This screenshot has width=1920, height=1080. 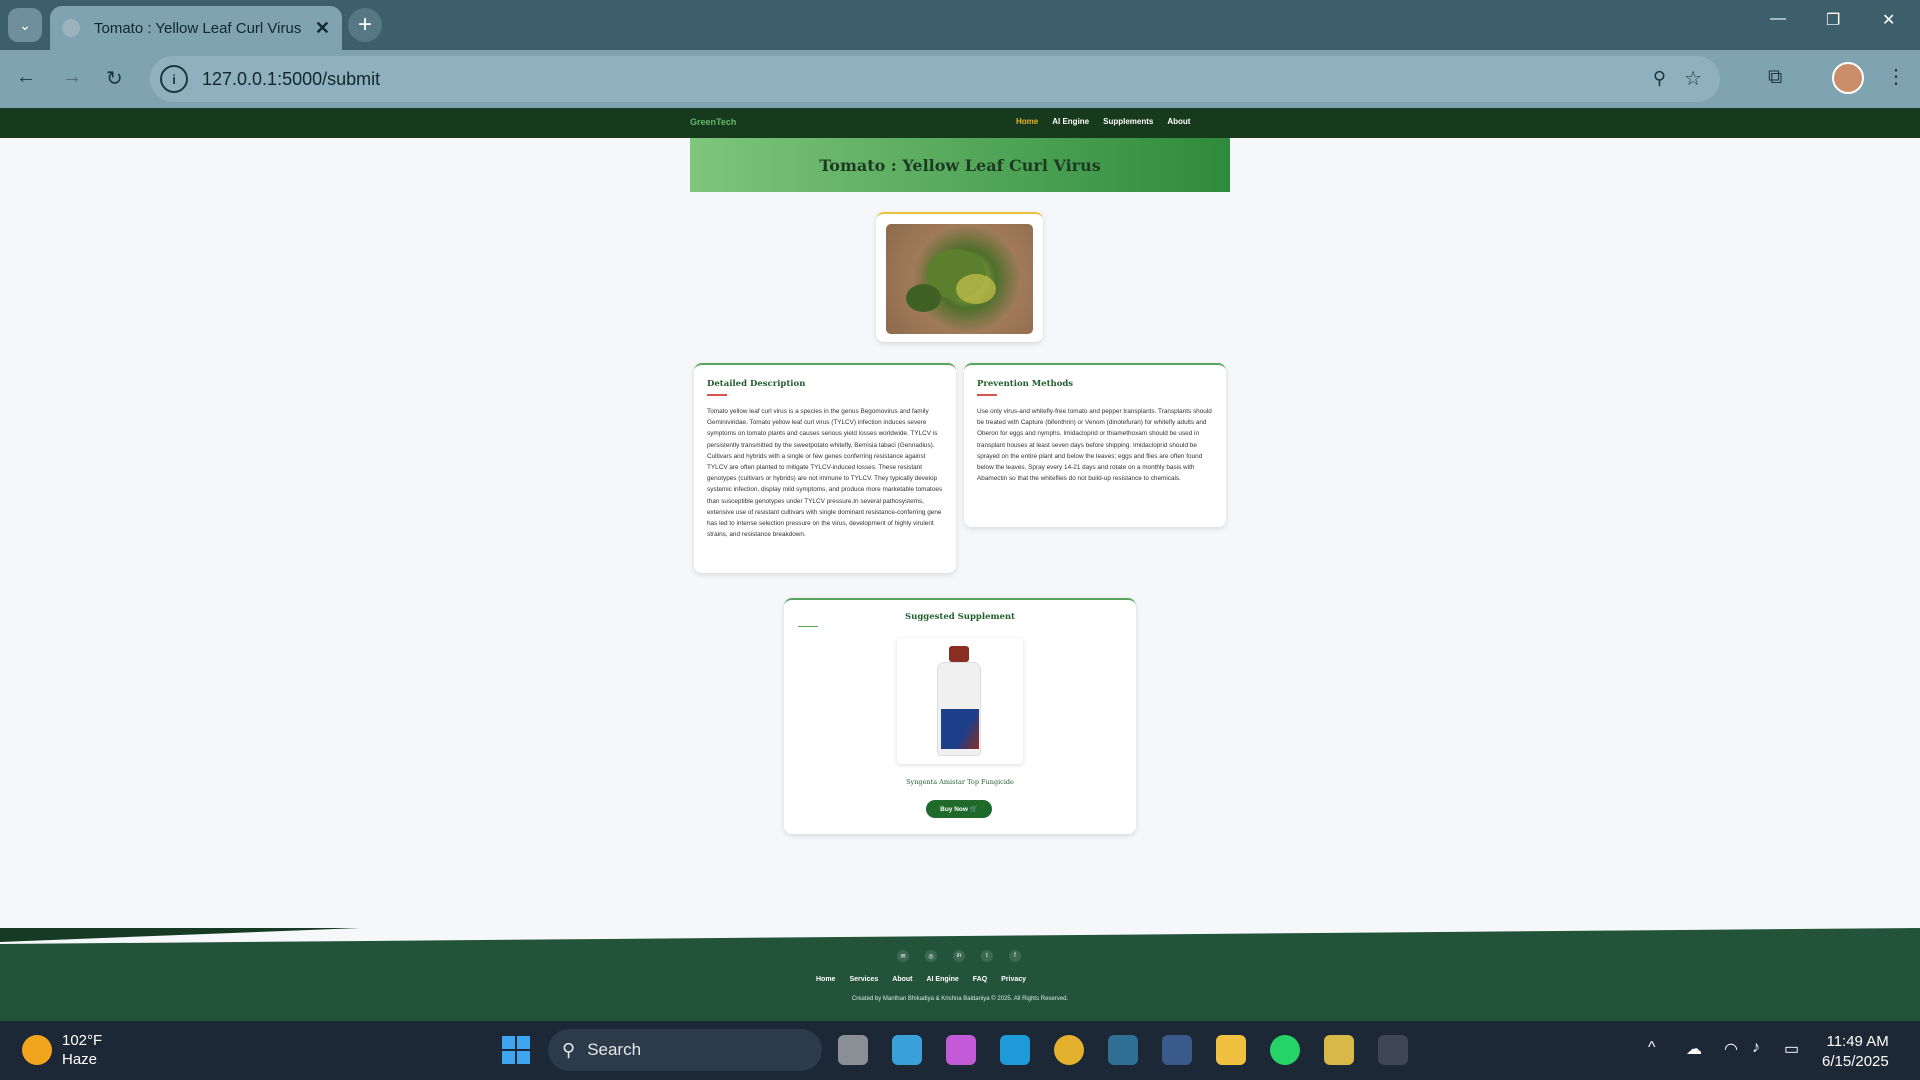 I want to click on tomato-leaf-image, so click(x=959, y=279).